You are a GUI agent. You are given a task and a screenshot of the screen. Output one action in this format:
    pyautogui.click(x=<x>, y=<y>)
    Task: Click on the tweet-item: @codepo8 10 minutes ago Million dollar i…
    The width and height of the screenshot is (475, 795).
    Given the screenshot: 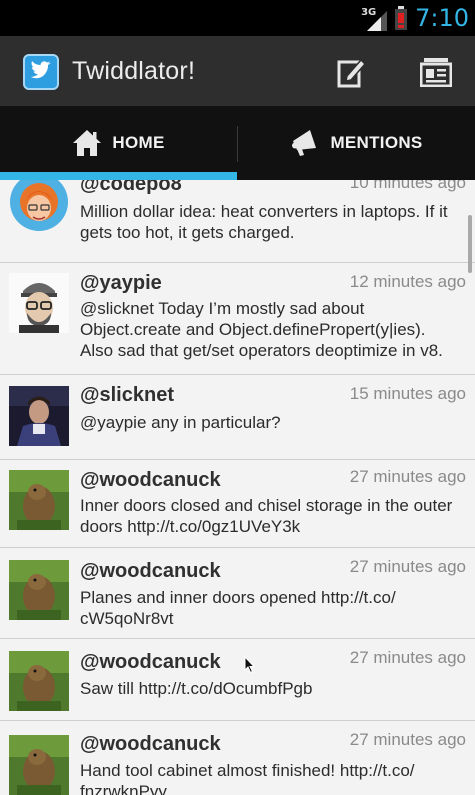 What is the action you would take?
    pyautogui.click(x=237, y=221)
    